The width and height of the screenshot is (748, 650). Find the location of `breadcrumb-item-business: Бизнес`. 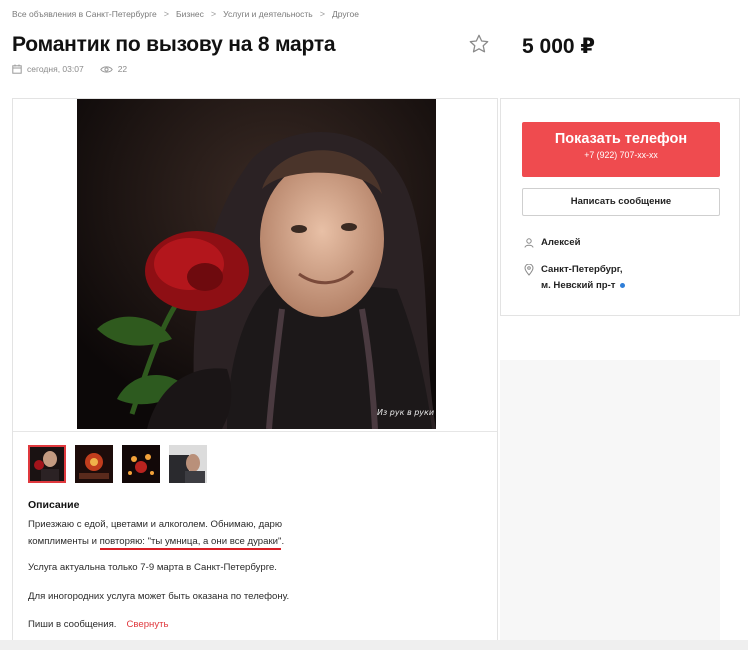

breadcrumb-item-business: Бизнес is located at coordinates (190, 14).